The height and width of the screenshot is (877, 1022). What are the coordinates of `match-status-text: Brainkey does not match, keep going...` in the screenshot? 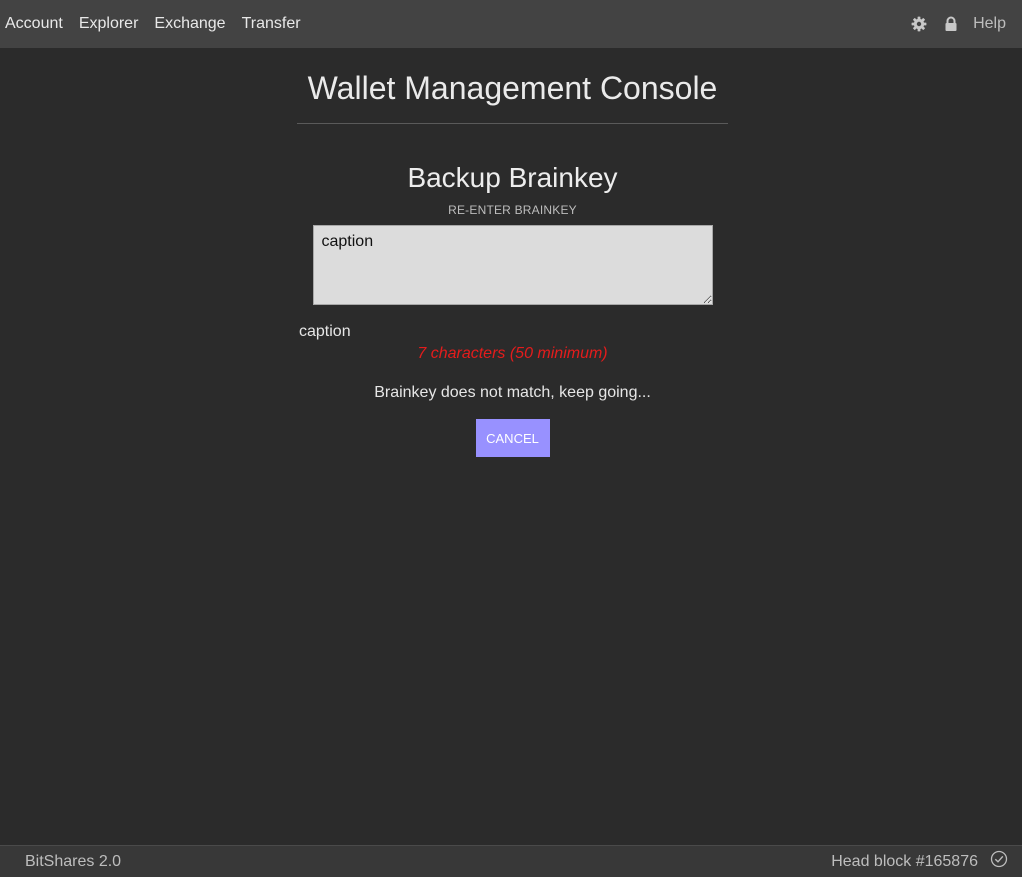 It's located at (512, 392).